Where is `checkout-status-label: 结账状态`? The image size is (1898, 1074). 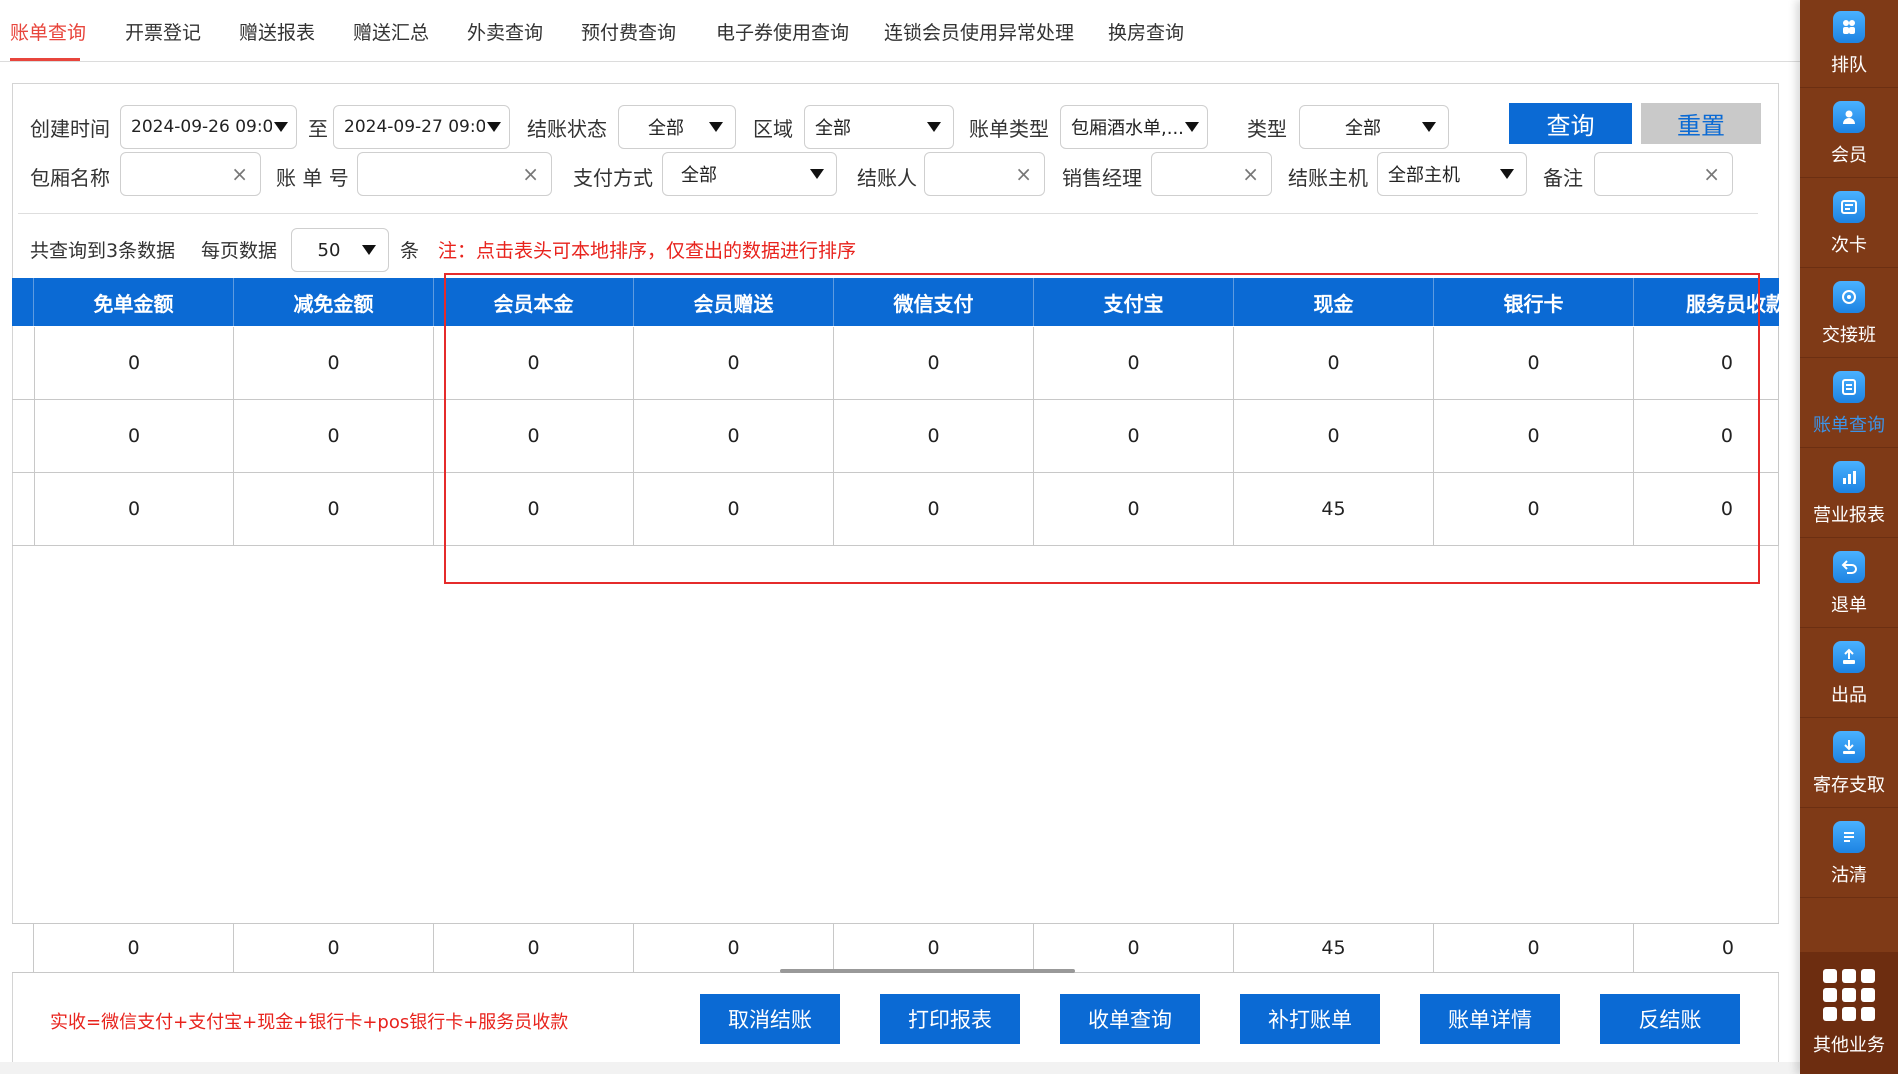
checkout-status-label: 结账状态 is located at coordinates (567, 129).